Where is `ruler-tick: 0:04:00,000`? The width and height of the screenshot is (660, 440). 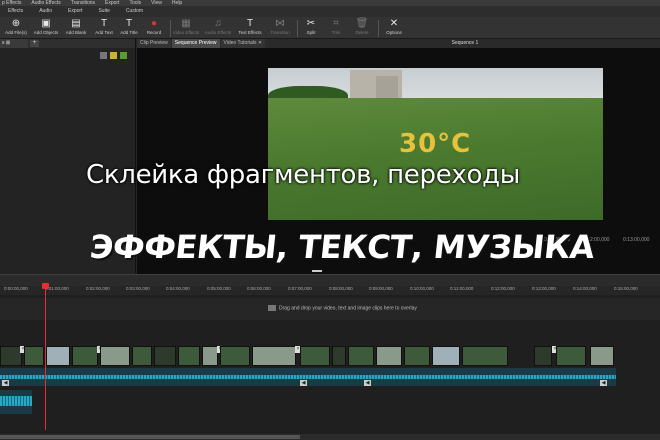 ruler-tick: 0:04:00,000 is located at coordinates (178, 288).